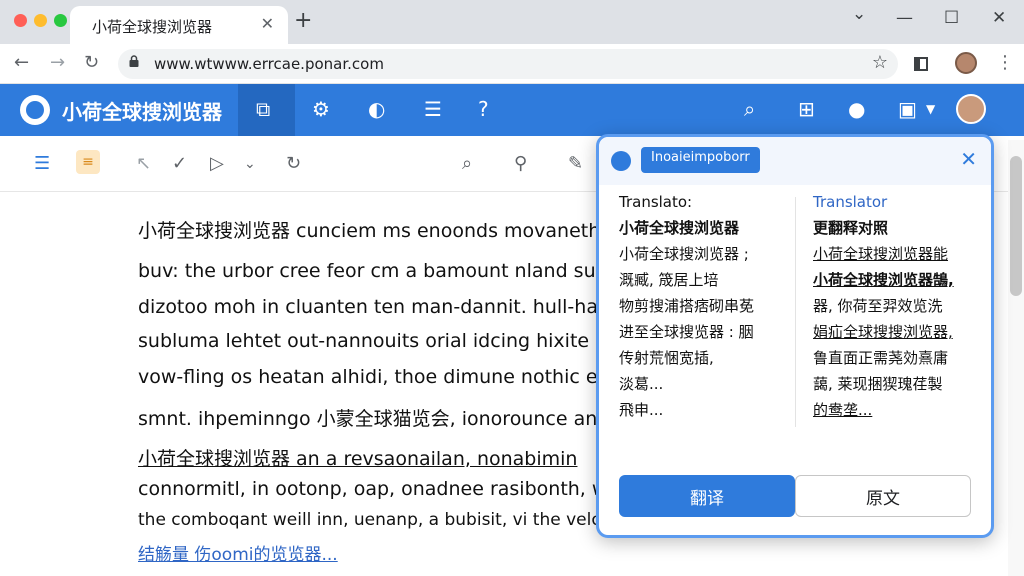 The height and width of the screenshot is (576, 1024). Describe the element at coordinates (684, 254) in the screenshot. I see `source-line: 小荷全球搜浏览器 ;` at that location.